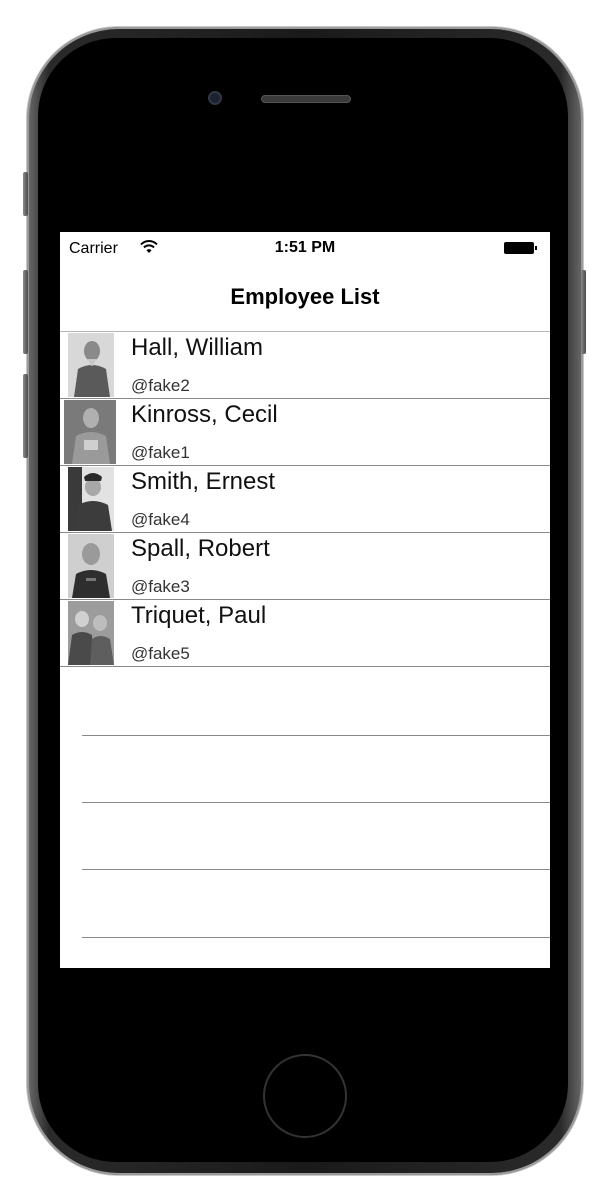 The width and height of the screenshot is (606, 1200). I want to click on table-row: Triquet, Paul @fake5, so click(305, 633).